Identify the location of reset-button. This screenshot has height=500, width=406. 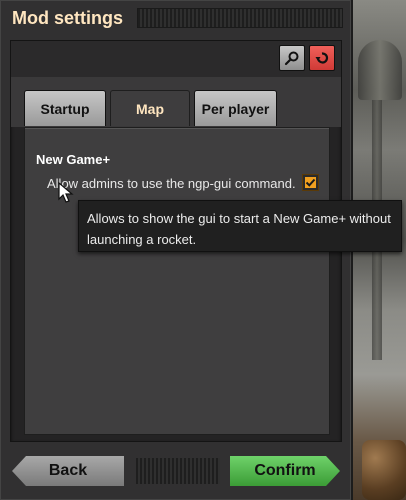
(322, 58).